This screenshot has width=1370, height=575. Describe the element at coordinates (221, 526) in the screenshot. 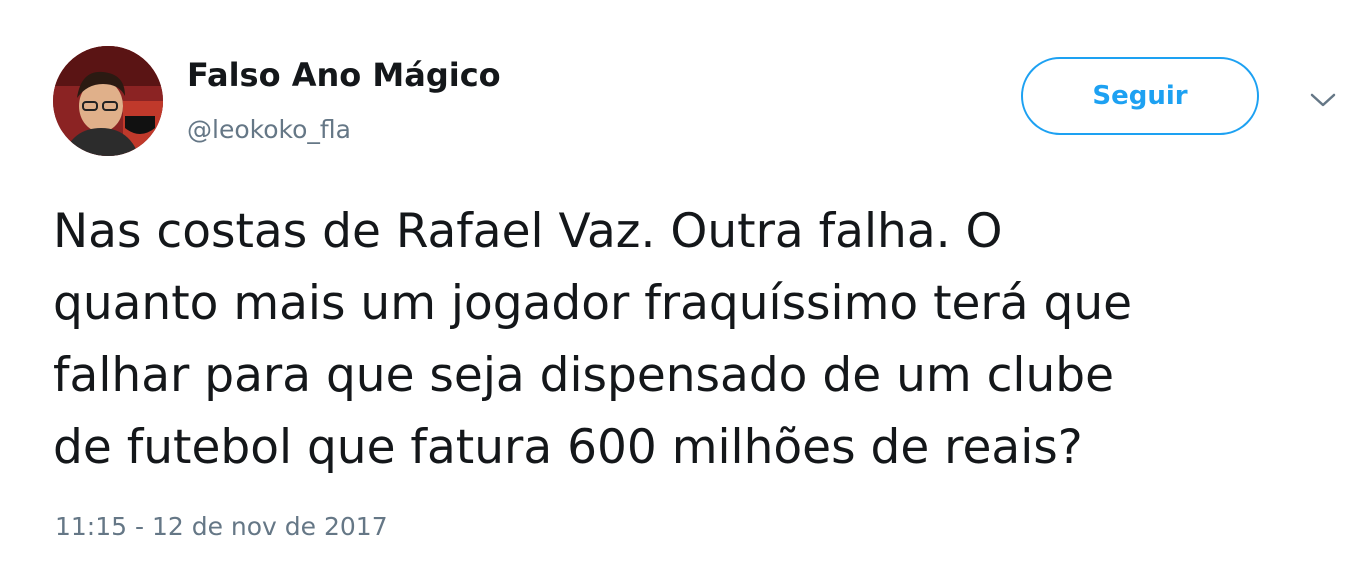

I see `tweet-timestamp: 11:15 - 12 de nov de 2017` at that location.